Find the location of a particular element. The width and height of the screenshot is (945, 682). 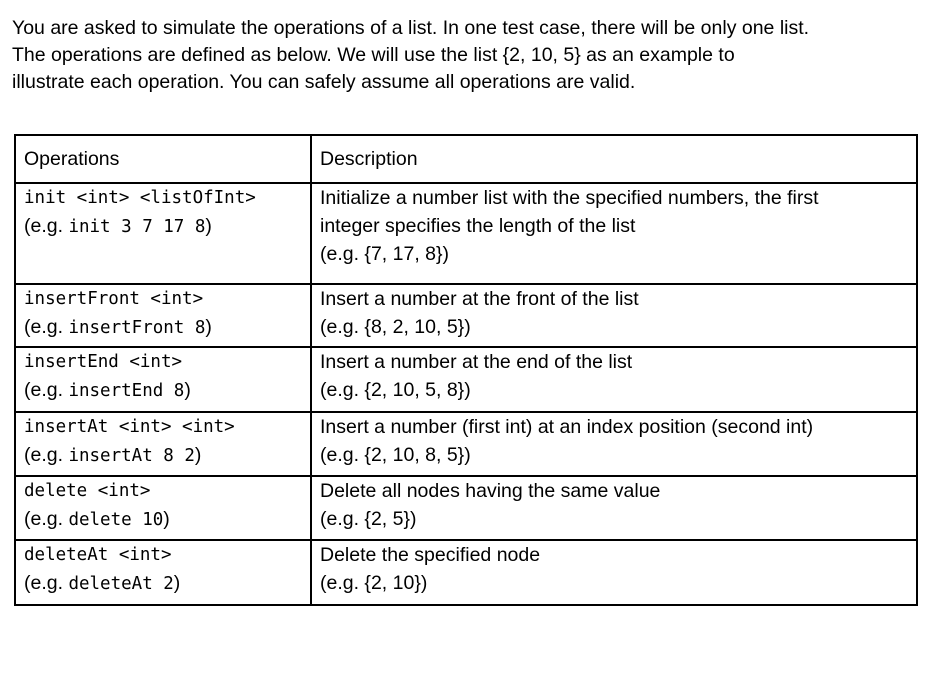

operation-cell: insertAt <int> <int> (e.g. insertAt 8 2) is located at coordinates (163, 444).